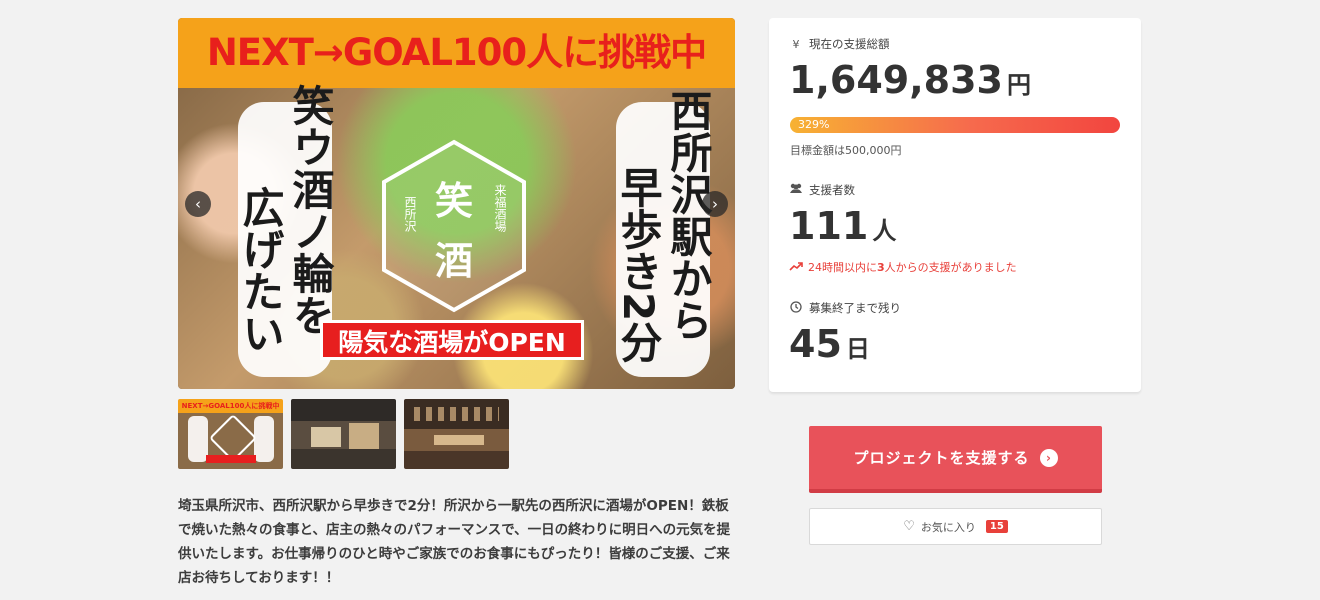  What do you see at coordinates (909, 526) in the screenshot?
I see `heart-icon: ♡` at bounding box center [909, 526].